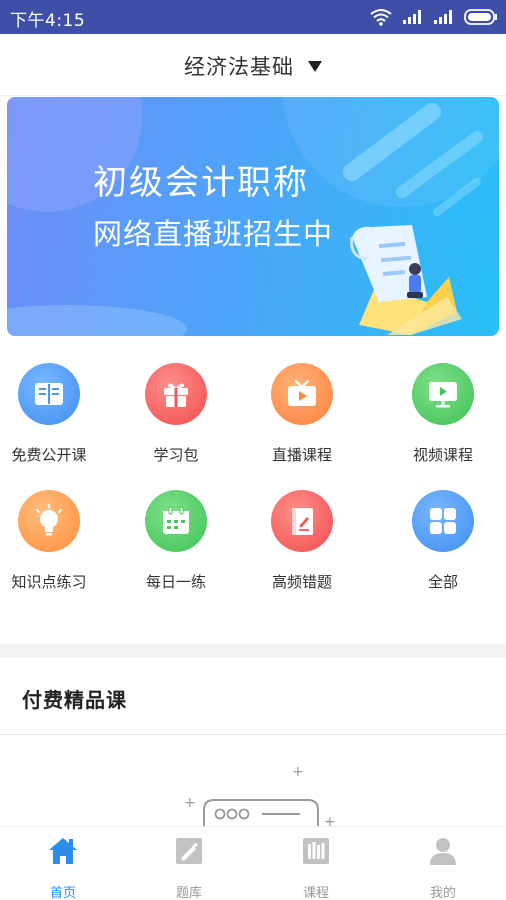 The width and height of the screenshot is (506, 900). I want to click on battery-icon, so click(480, 17).